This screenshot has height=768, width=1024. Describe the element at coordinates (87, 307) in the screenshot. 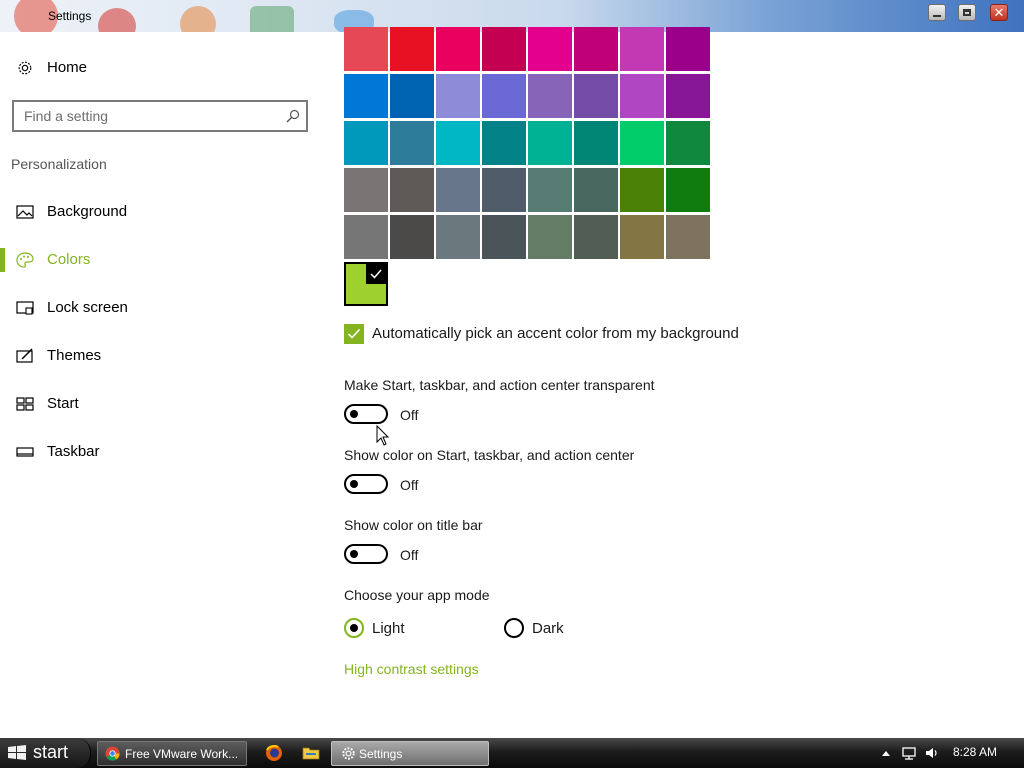

I see `sidebar-item-label: Lock screen` at that location.